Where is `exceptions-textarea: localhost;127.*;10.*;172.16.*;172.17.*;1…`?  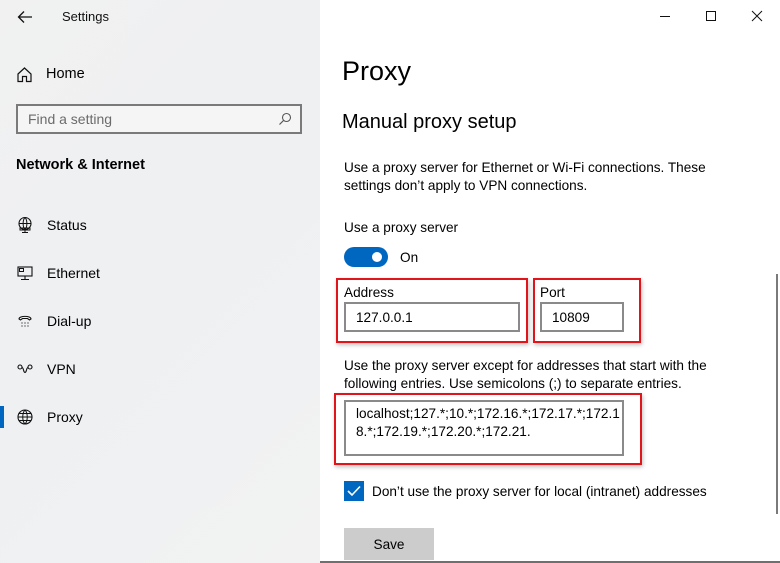 exceptions-textarea: localhost;127.*;10.*;172.16.*;172.17.*;1… is located at coordinates (484, 428).